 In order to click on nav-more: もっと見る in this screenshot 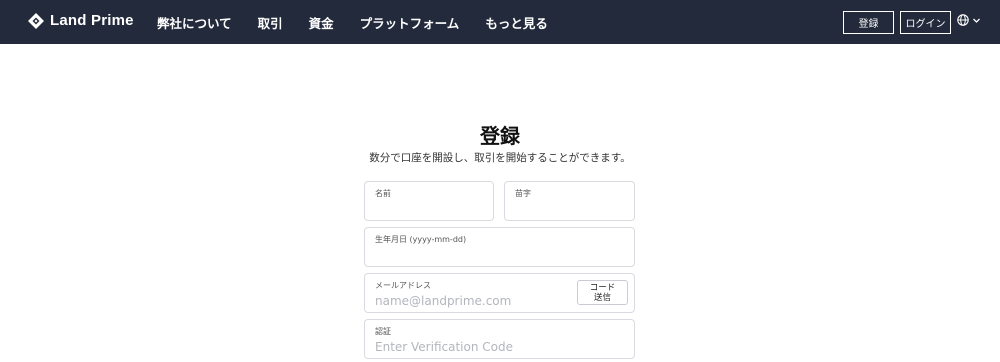, I will do `click(516, 22)`.